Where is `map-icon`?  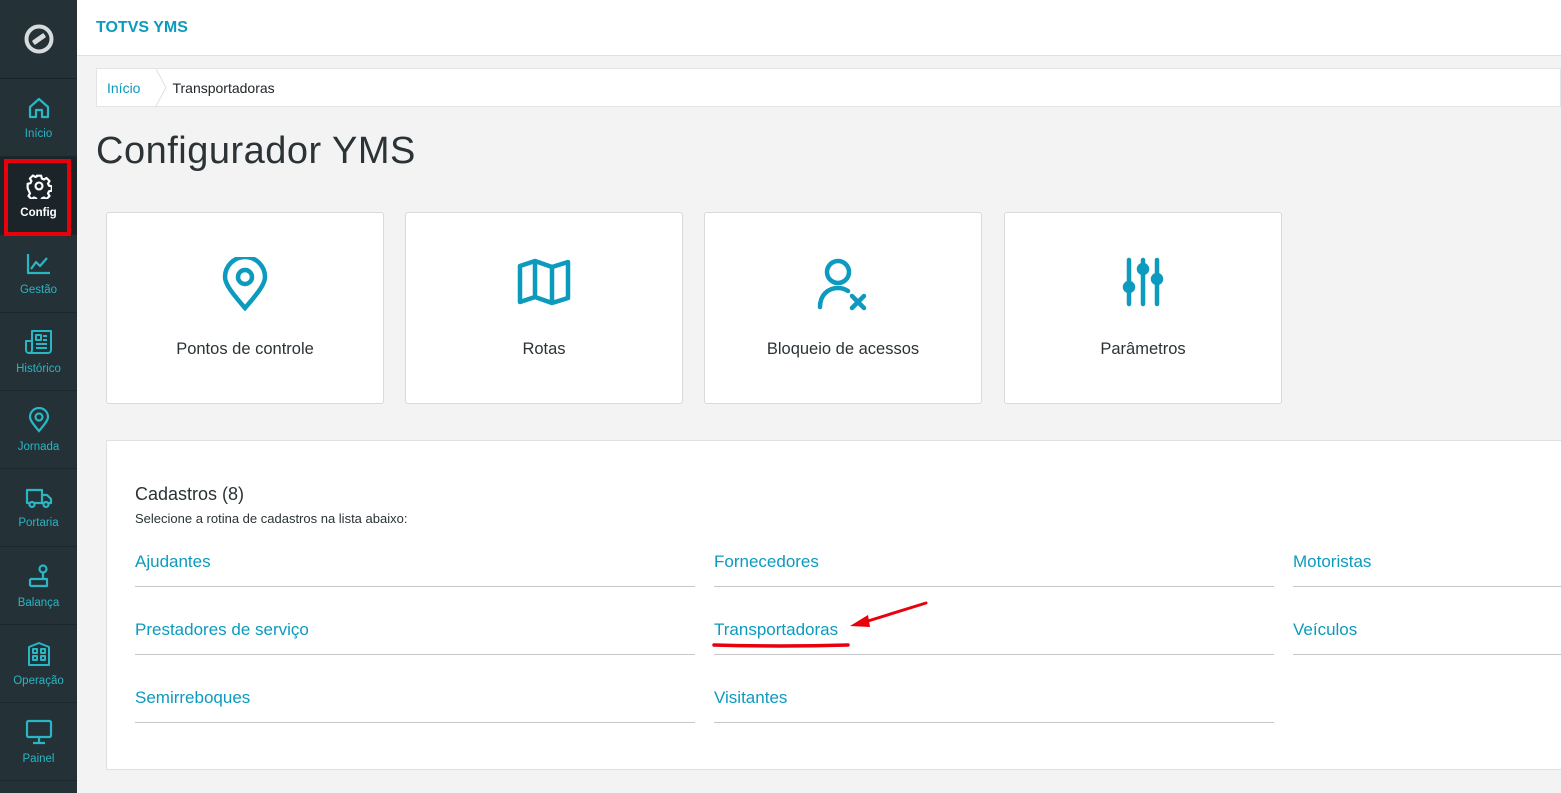
map-icon is located at coordinates (544, 282).